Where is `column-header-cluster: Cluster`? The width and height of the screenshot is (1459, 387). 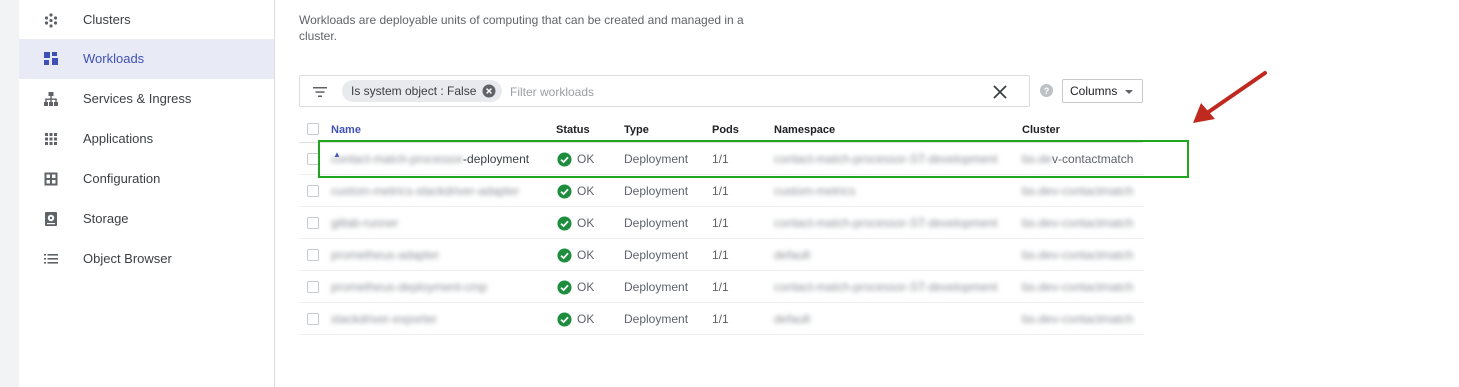
column-header-cluster: Cluster is located at coordinates (1041, 130).